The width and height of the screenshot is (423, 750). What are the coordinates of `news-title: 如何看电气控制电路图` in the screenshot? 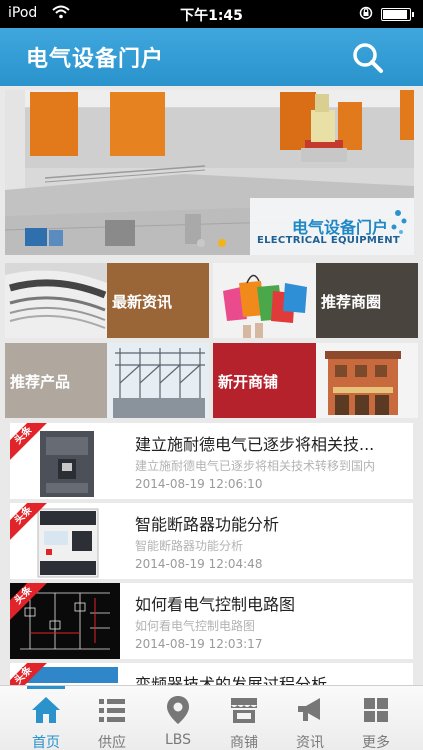 It's located at (215, 604).